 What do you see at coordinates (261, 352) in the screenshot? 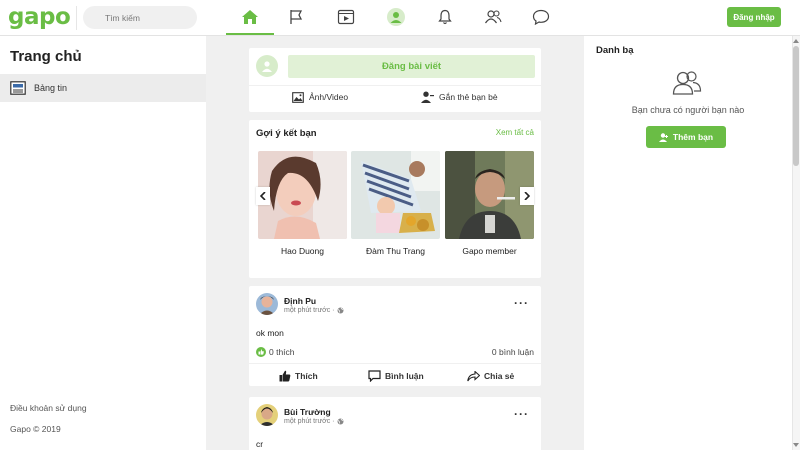
I see `like-badge-icon` at bounding box center [261, 352].